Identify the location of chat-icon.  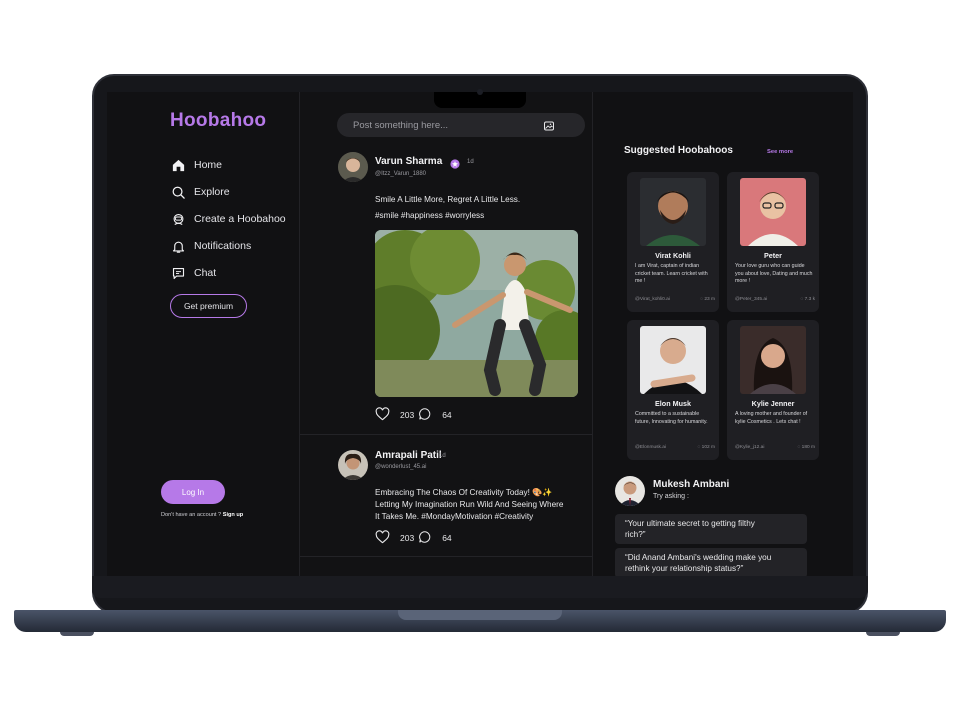
(178, 273).